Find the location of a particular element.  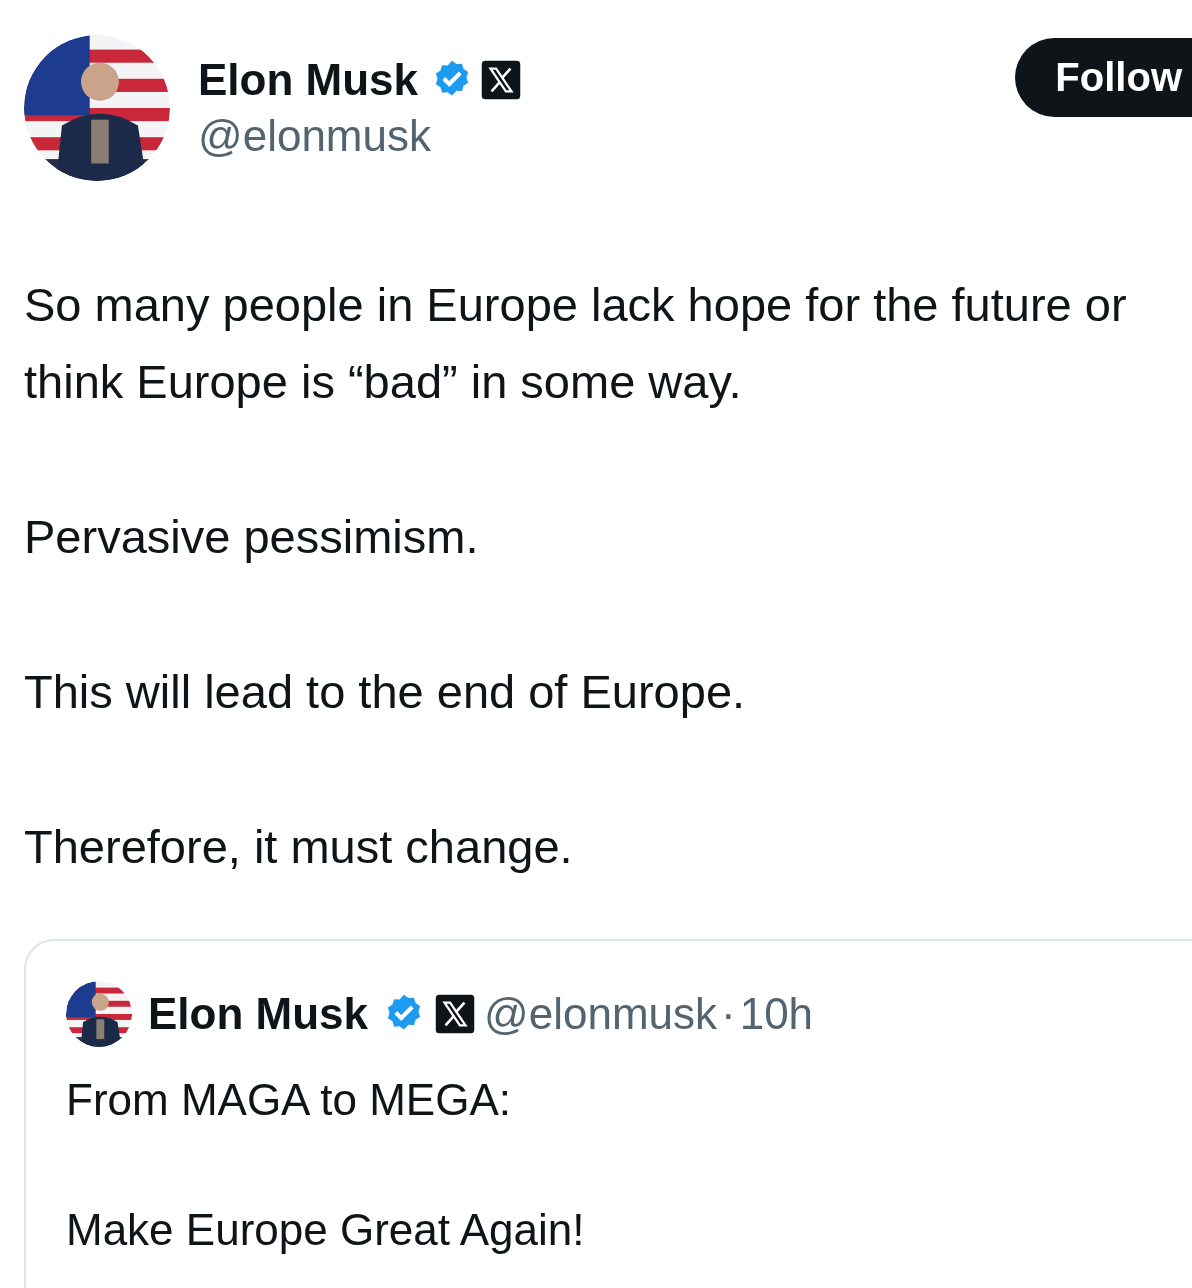

follow-button: Follow is located at coordinates (1103, 77).